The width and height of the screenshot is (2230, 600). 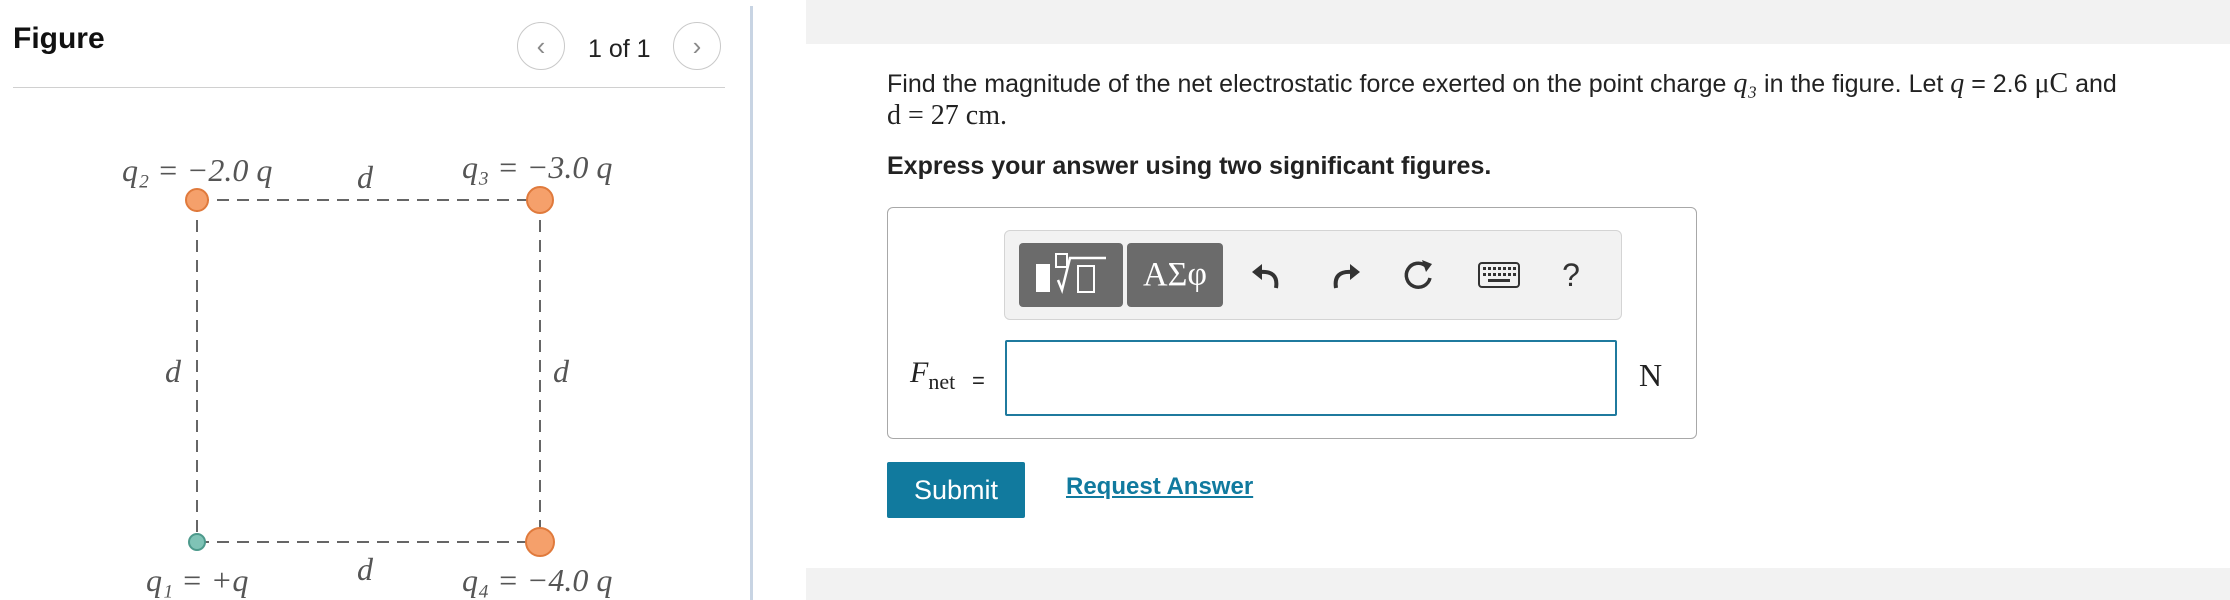 What do you see at coordinates (365, 569) in the screenshot?
I see `label-d-bottom: d` at bounding box center [365, 569].